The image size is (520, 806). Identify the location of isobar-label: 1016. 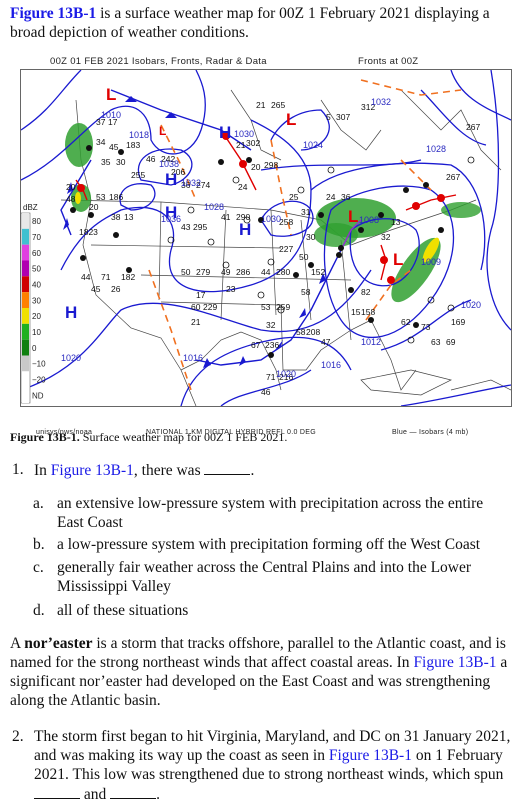
(193, 358).